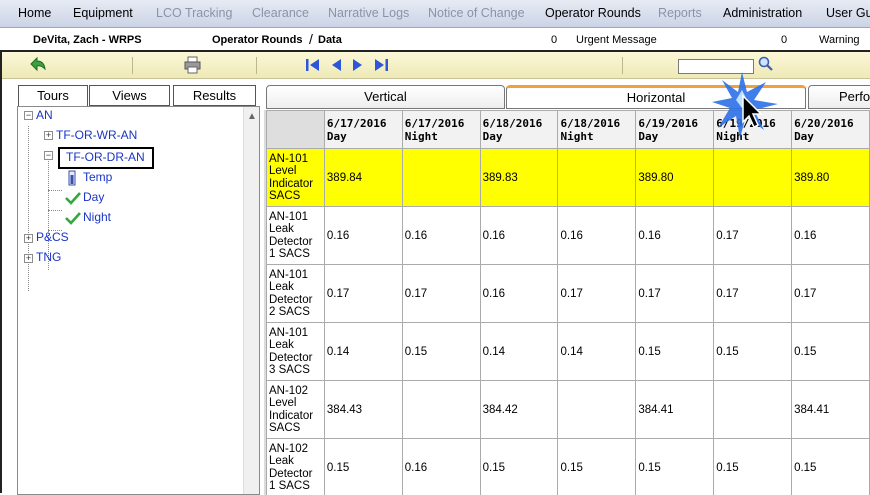  I want to click on warning-label: Warning, so click(839, 40).